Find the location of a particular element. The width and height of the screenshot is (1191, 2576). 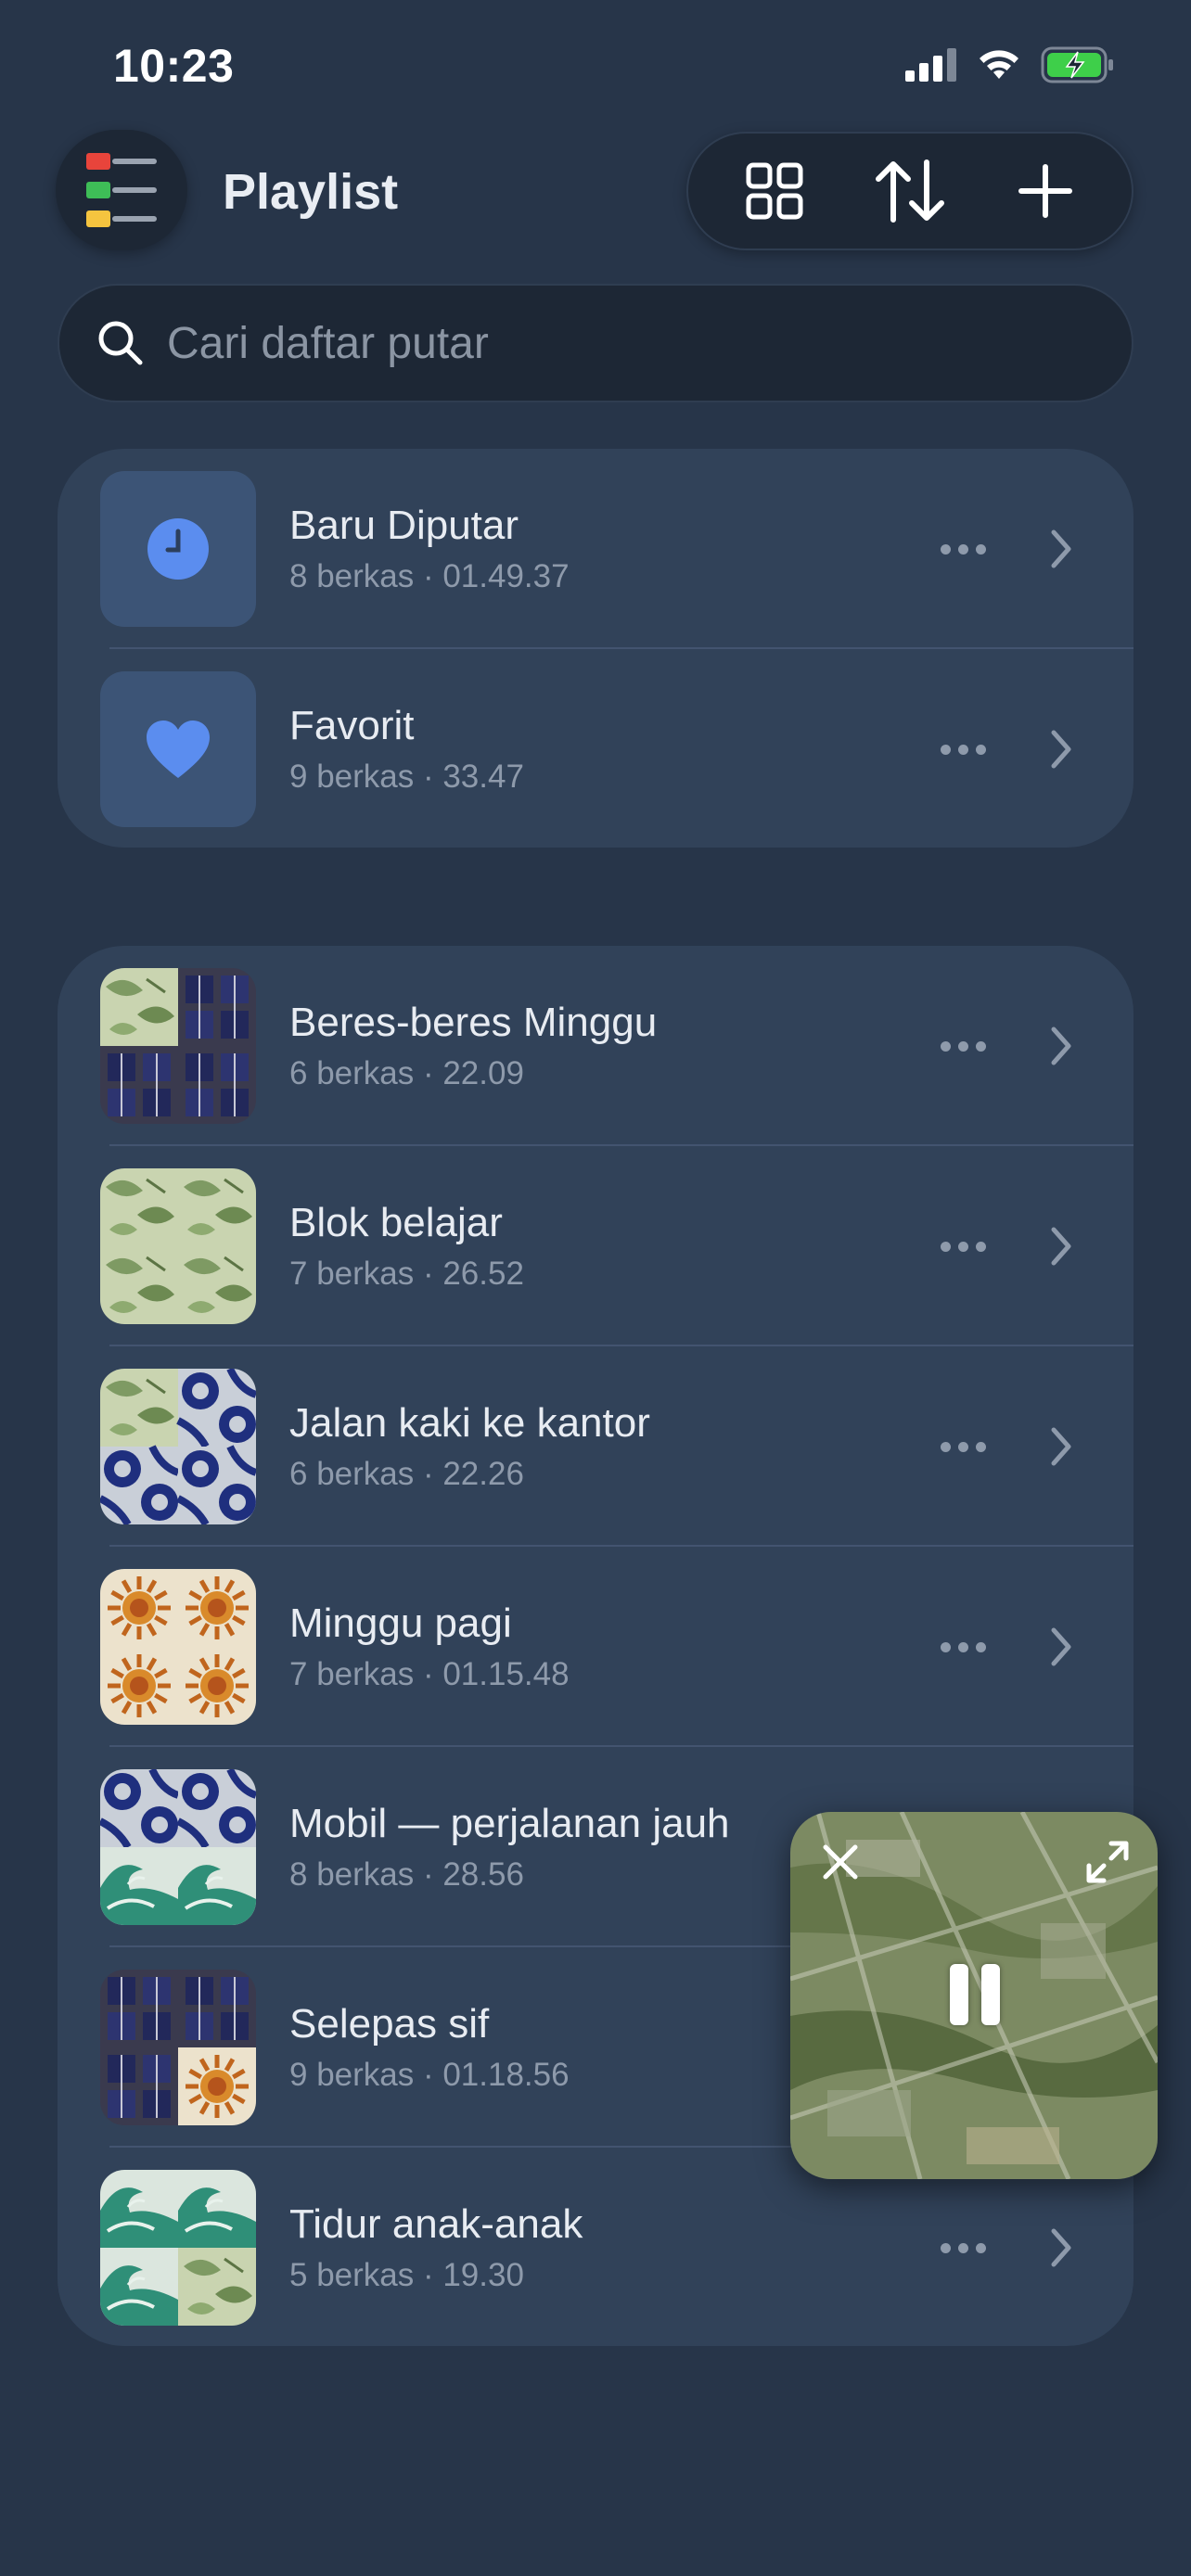

signal-icon is located at coordinates (931, 65).